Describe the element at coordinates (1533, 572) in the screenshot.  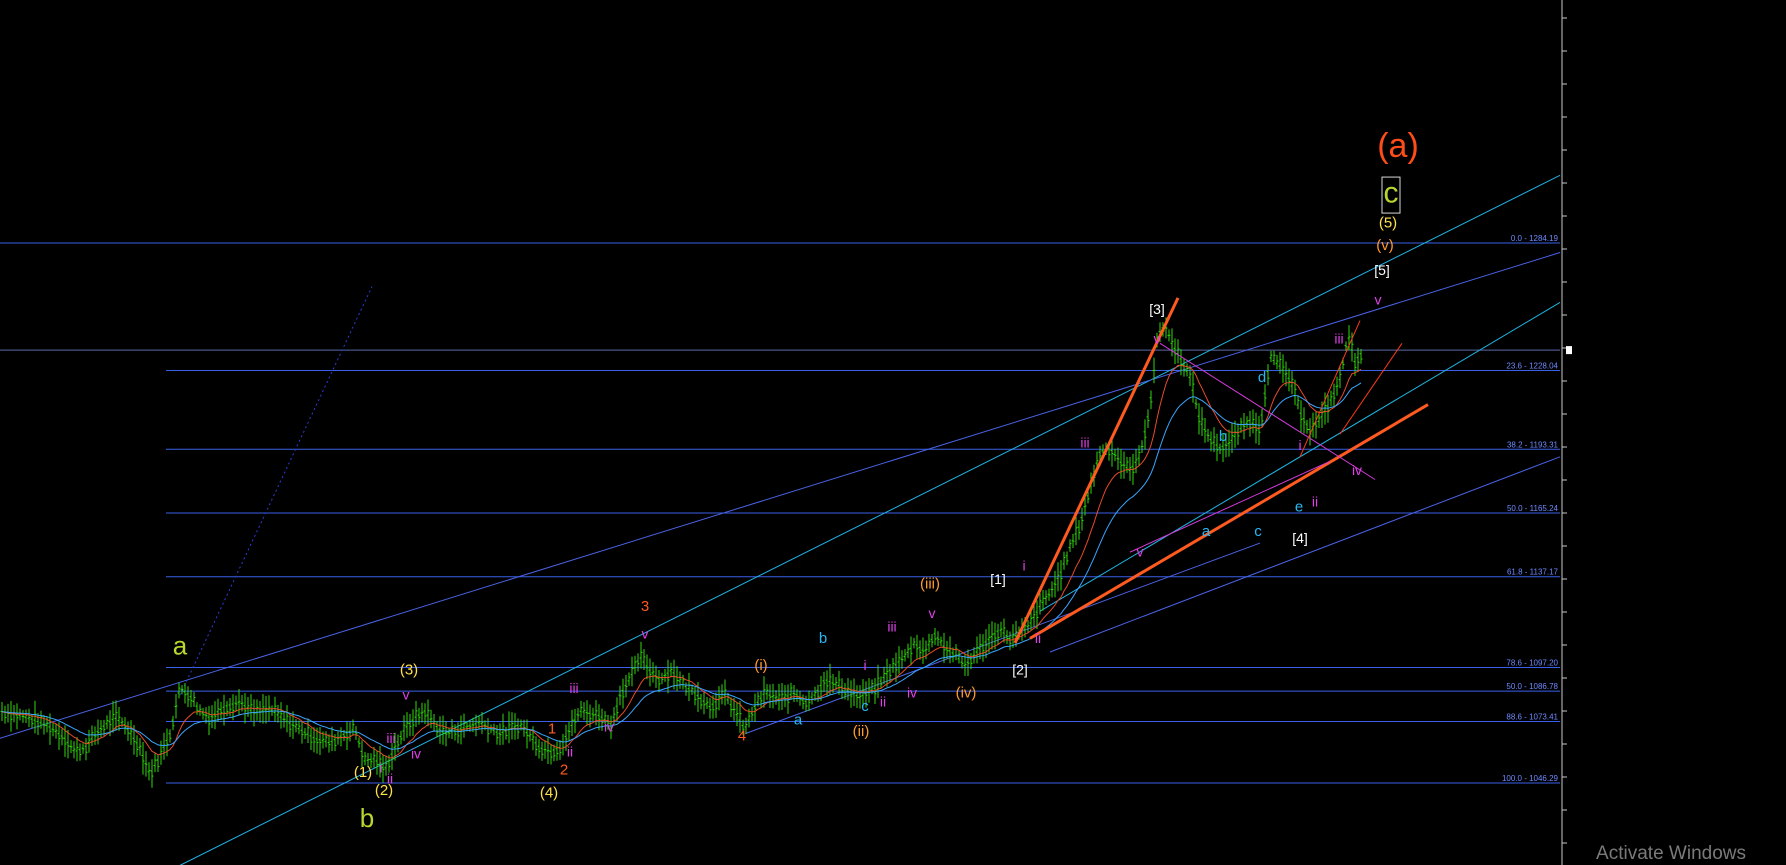
I see `fib-level-label: 61.8 - 1137.17` at that location.